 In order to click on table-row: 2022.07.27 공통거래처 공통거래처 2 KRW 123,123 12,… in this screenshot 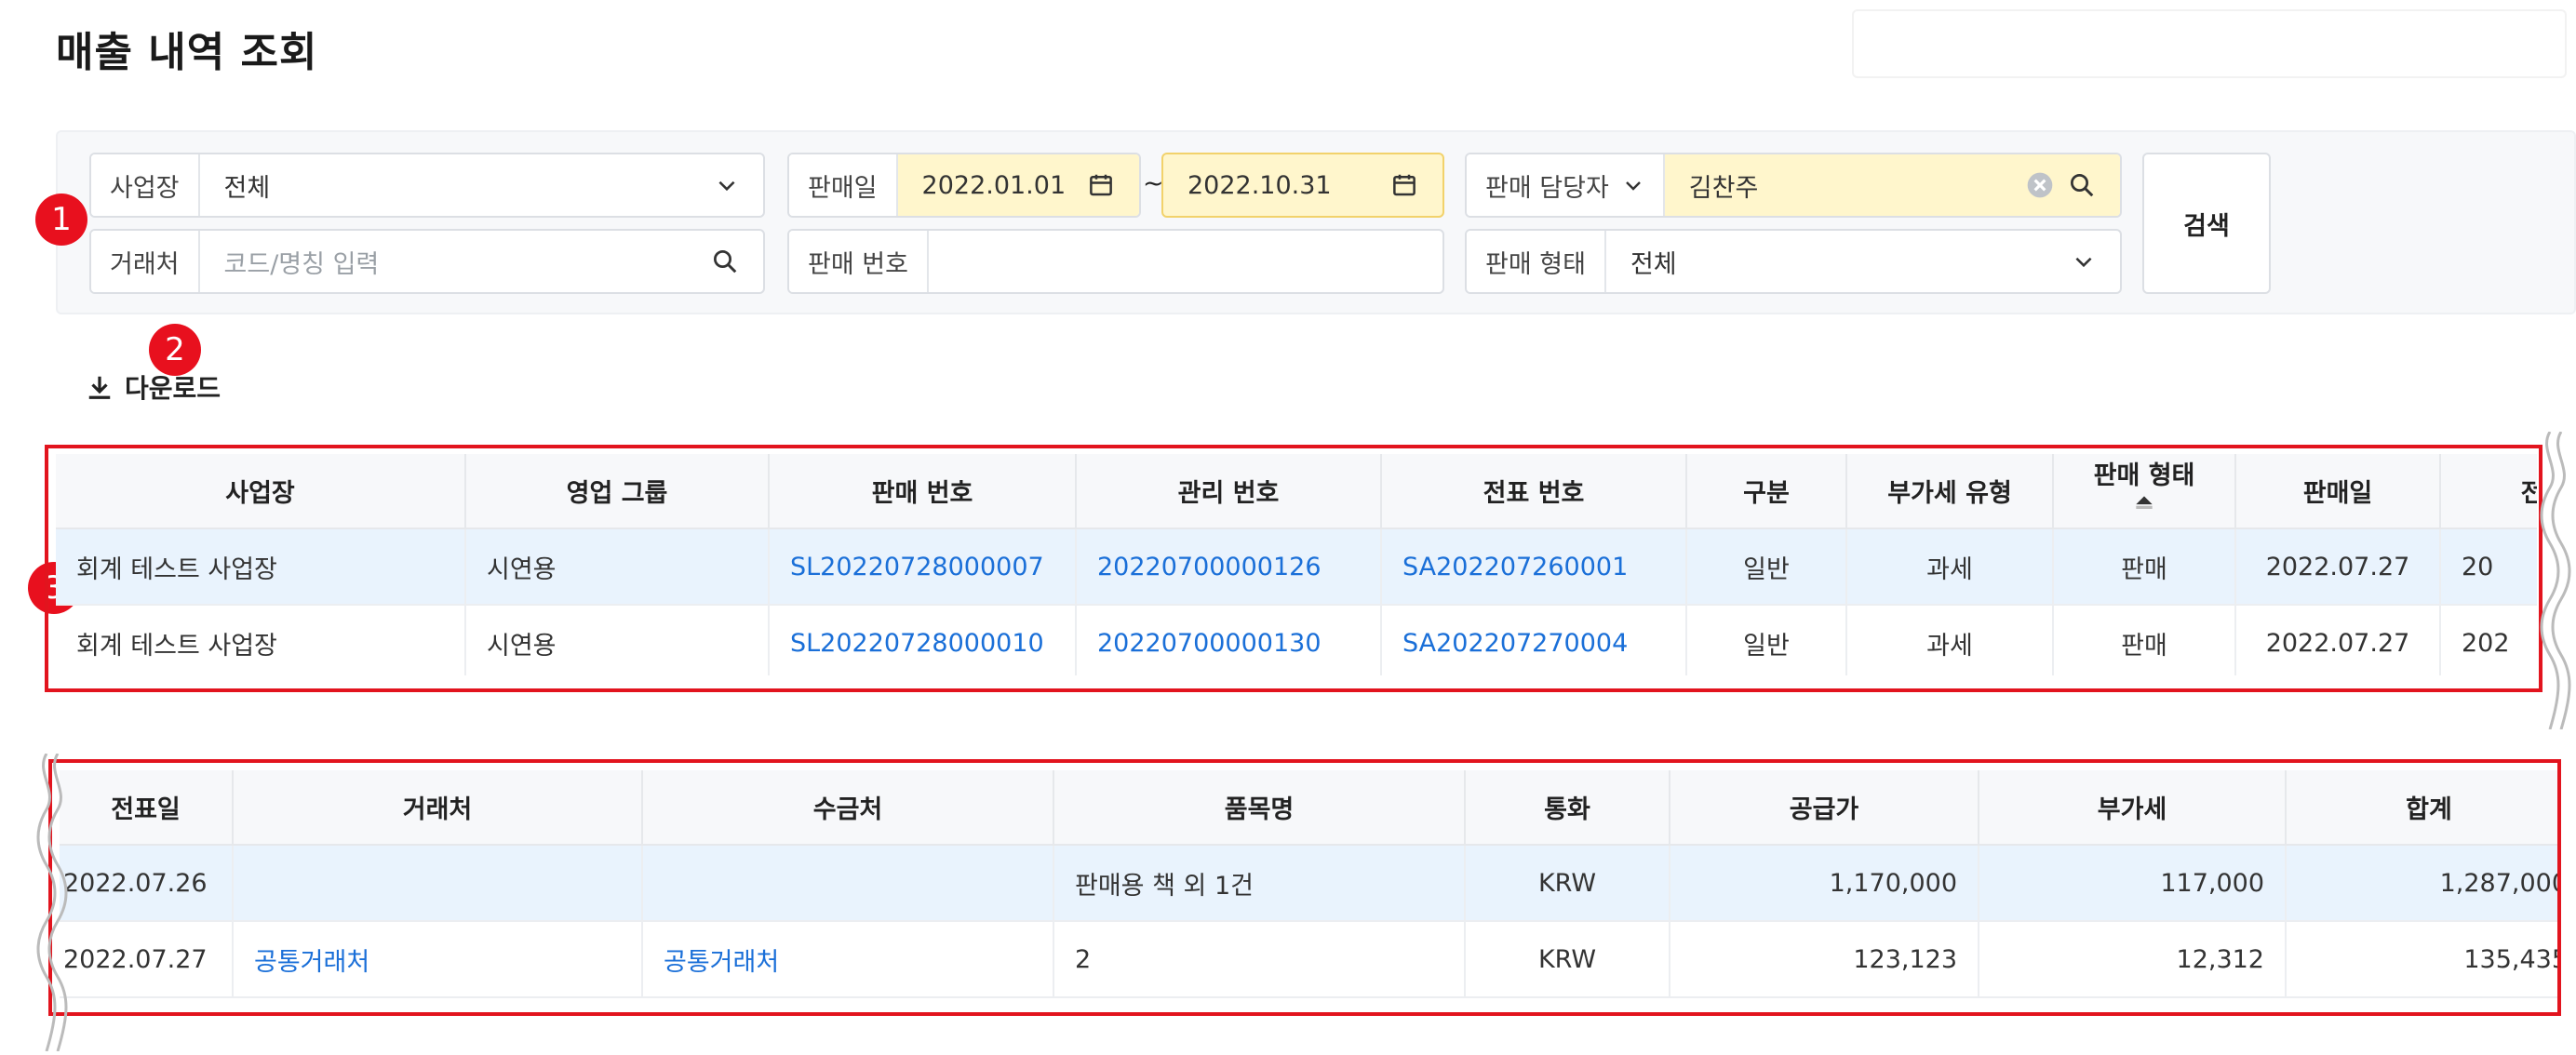, I will do `click(1308, 960)`.